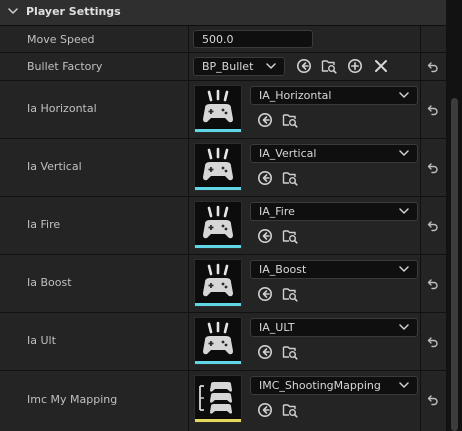  I want to click on property-label: Imc My Mapping, so click(72, 399).